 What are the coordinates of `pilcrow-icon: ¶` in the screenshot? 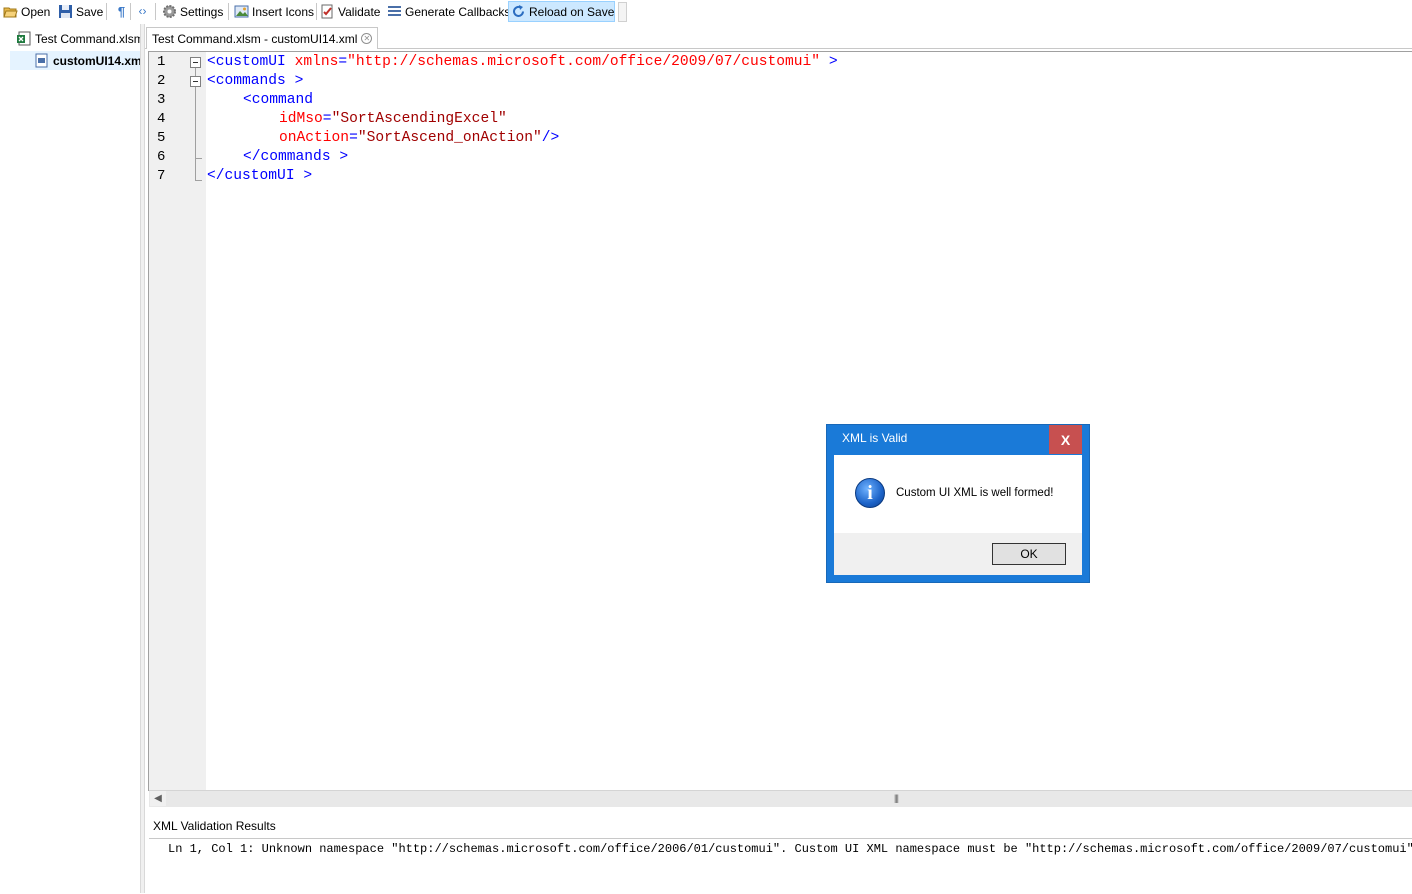 It's located at (121, 11).